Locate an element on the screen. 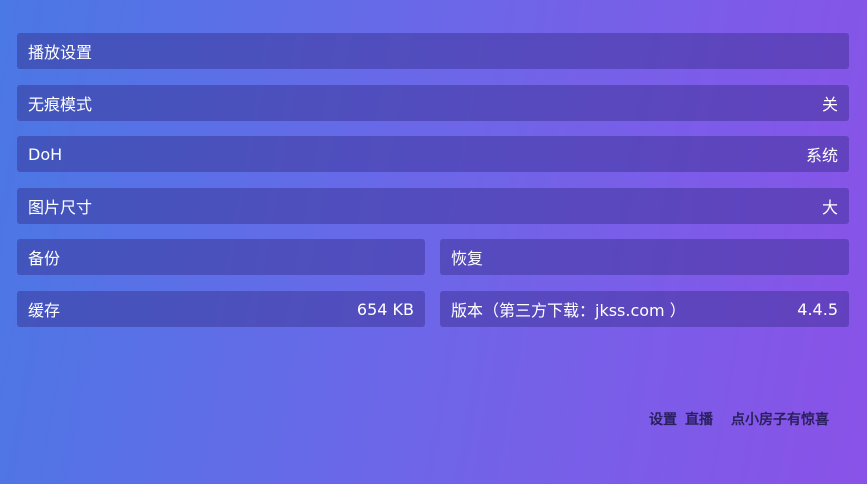 The image size is (867, 484). footer-nav: 设置 直播 点小房子有惊喜 is located at coordinates (739, 419).